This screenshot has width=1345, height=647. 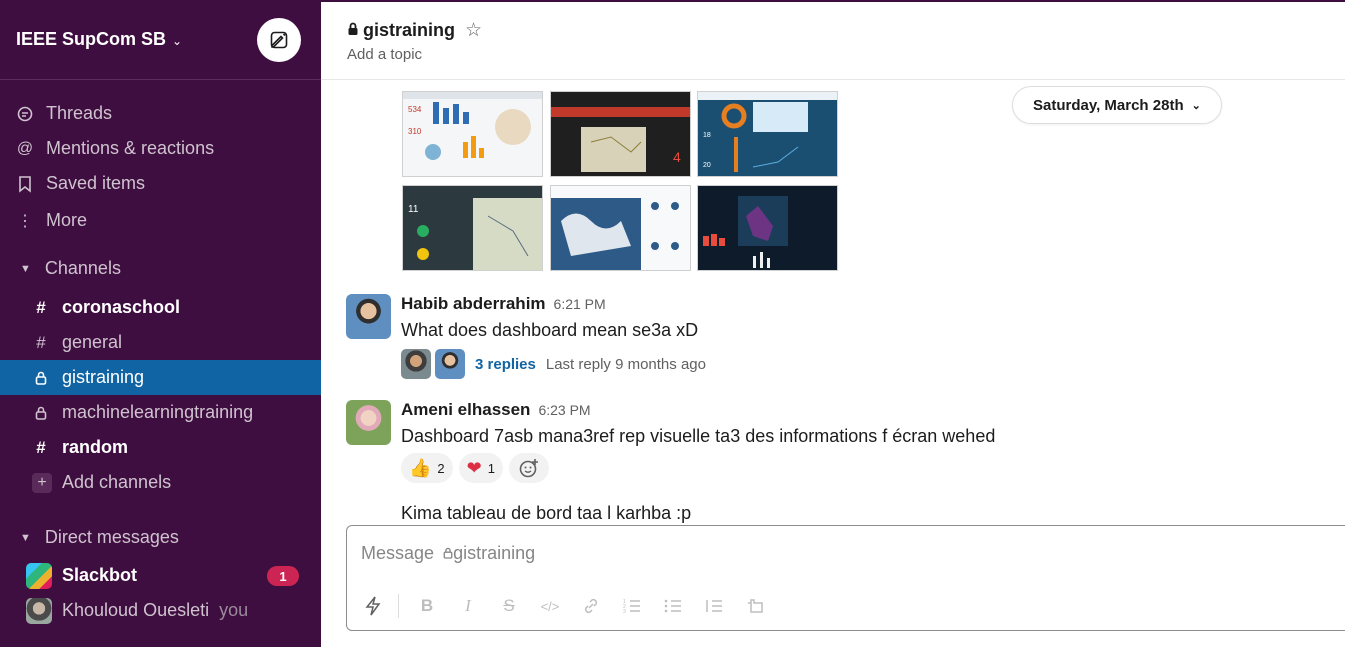 I want to click on heart-icon: ❤, so click(x=474, y=467).